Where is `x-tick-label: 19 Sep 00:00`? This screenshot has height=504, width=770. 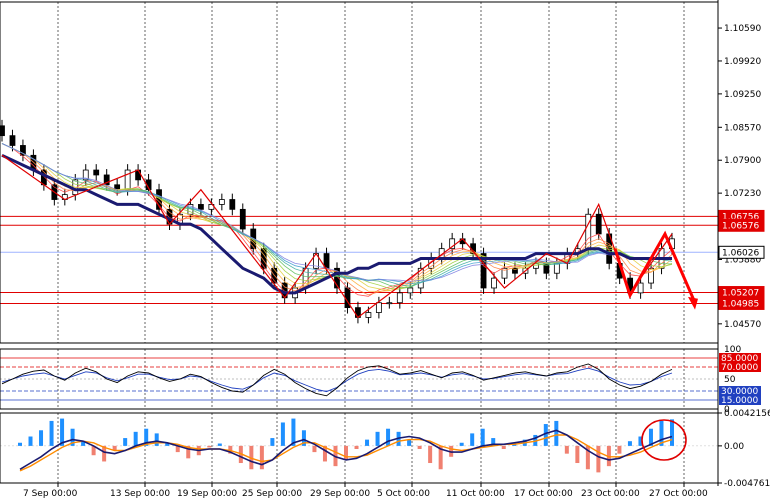
x-tick-label: 19 Sep 00:00 is located at coordinates (207, 494).